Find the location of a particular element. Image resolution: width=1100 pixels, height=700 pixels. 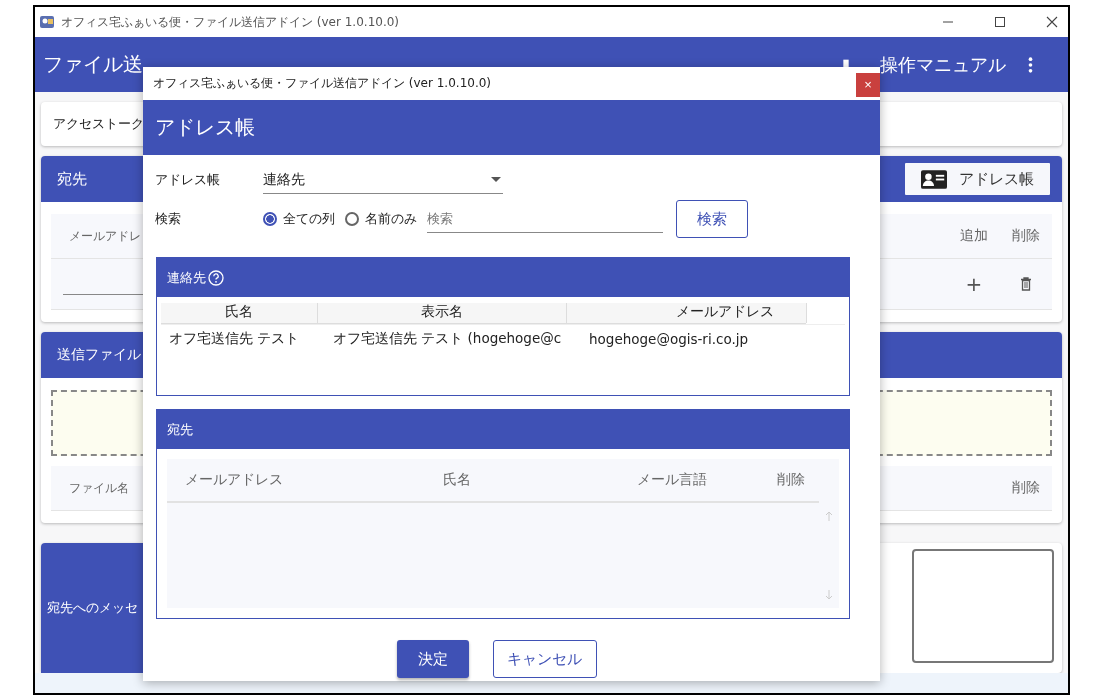

dialog-title: オフィス宅ふぁいる便・ファイル送信アドイン (ver 1.0.10.0) is located at coordinates (322, 83).